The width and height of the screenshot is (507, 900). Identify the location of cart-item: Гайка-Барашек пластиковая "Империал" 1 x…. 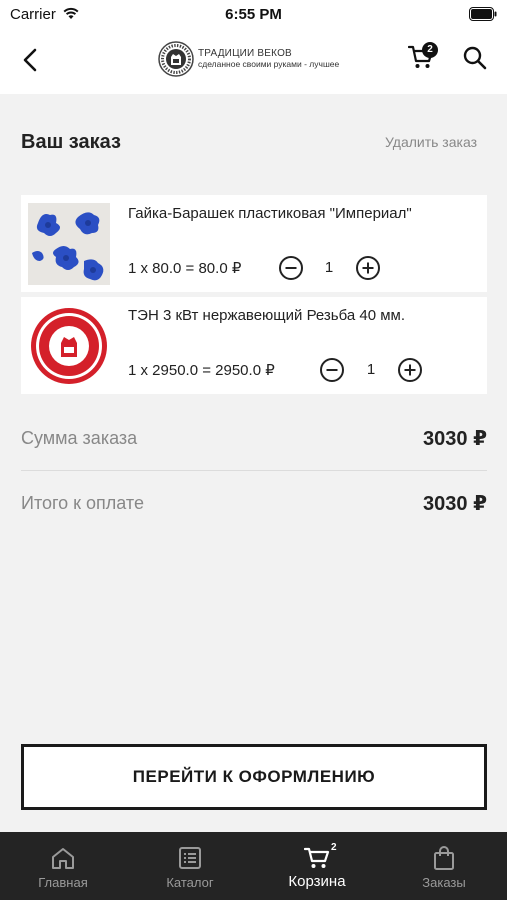
(254, 243).